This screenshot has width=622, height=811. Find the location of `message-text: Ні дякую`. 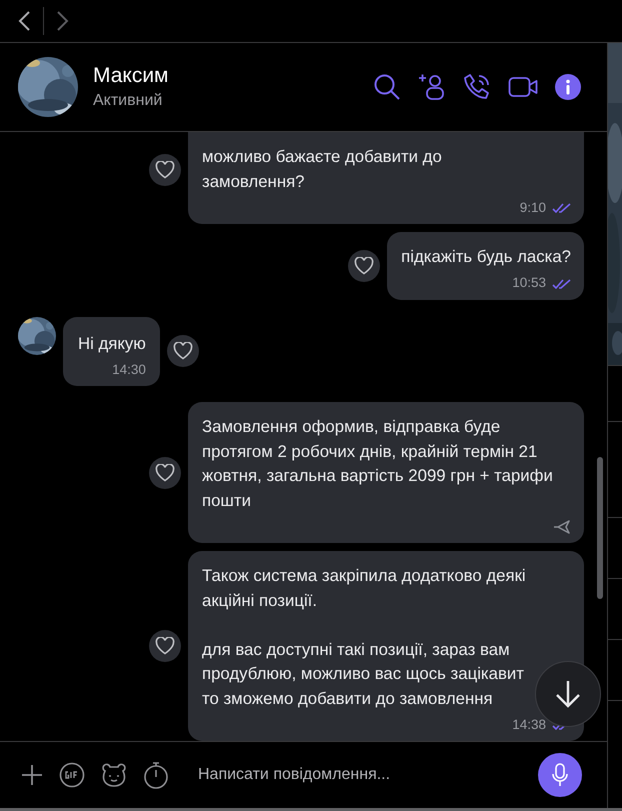

message-text: Ні дякую is located at coordinates (112, 343).